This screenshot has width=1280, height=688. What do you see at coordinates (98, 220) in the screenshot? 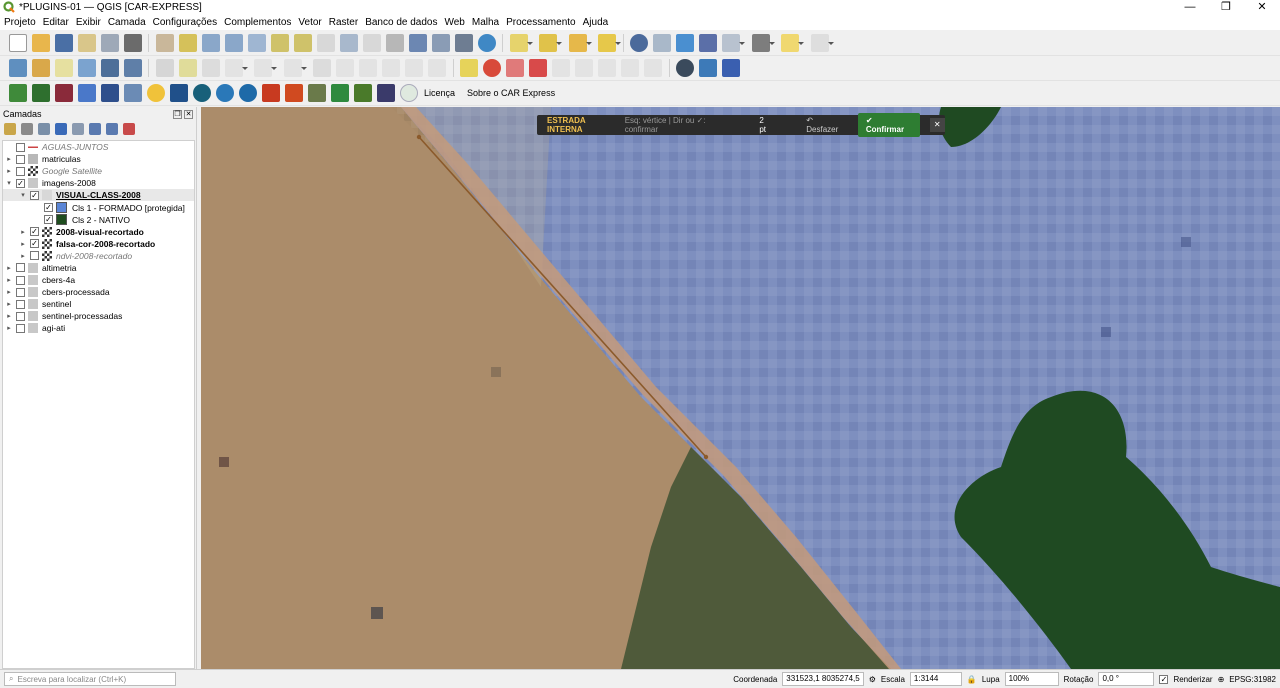
I see `layer-row: ✓ Cls 2 - NATIVO` at bounding box center [98, 220].